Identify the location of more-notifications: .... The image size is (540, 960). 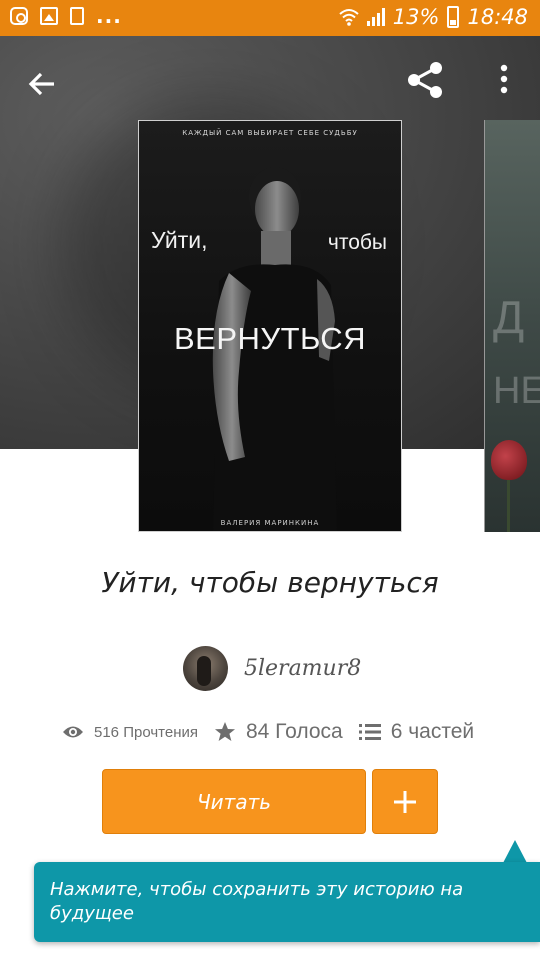
(109, 16).